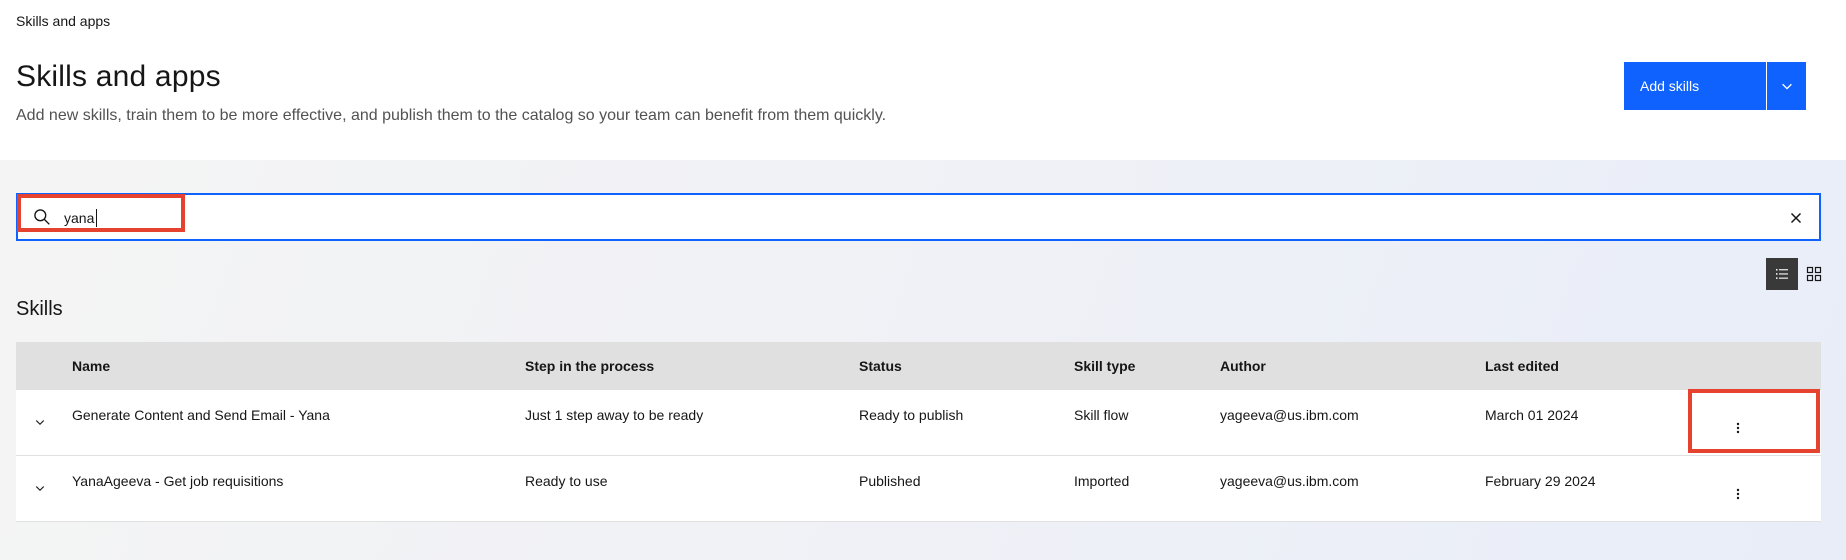 Image resolution: width=1846 pixels, height=560 pixels. I want to click on breadcrumb: Skills and apps, so click(63, 21).